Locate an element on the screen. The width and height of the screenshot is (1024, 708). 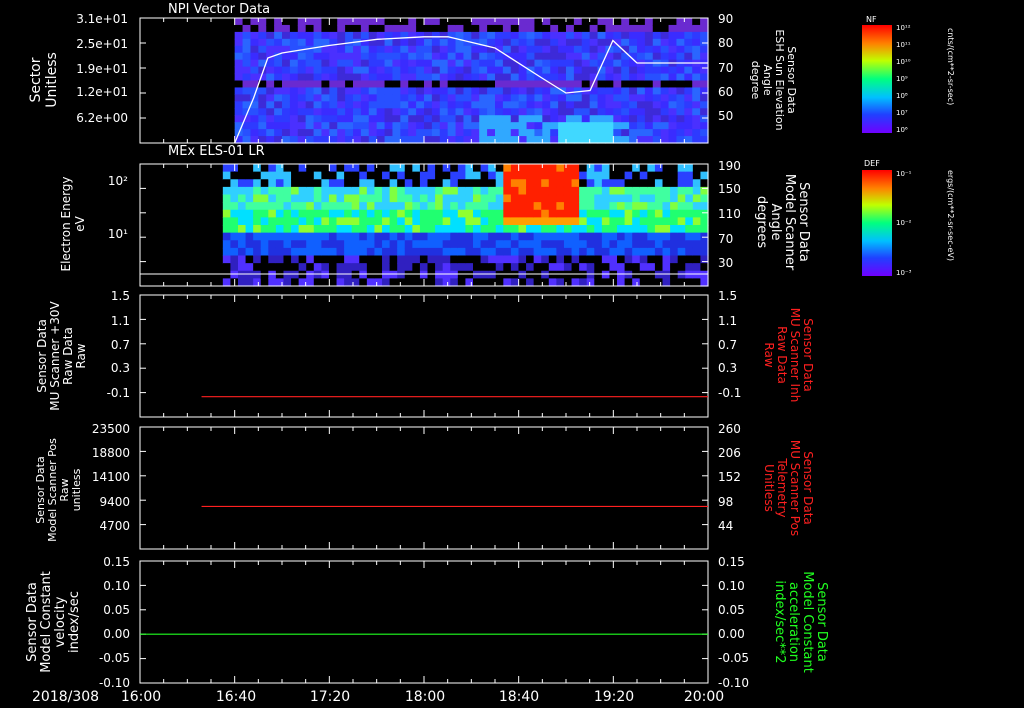
ylabel-right: degree is located at coordinates (755, 80).